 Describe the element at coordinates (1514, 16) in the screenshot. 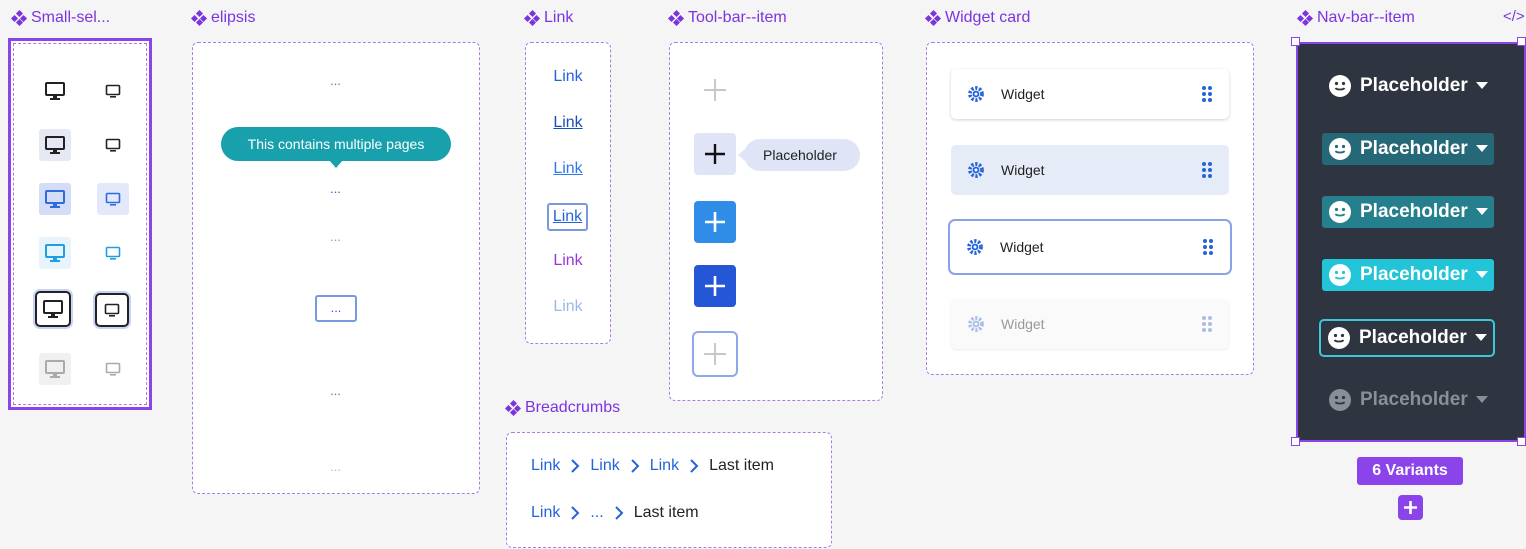

I see `code-icon: </>` at that location.